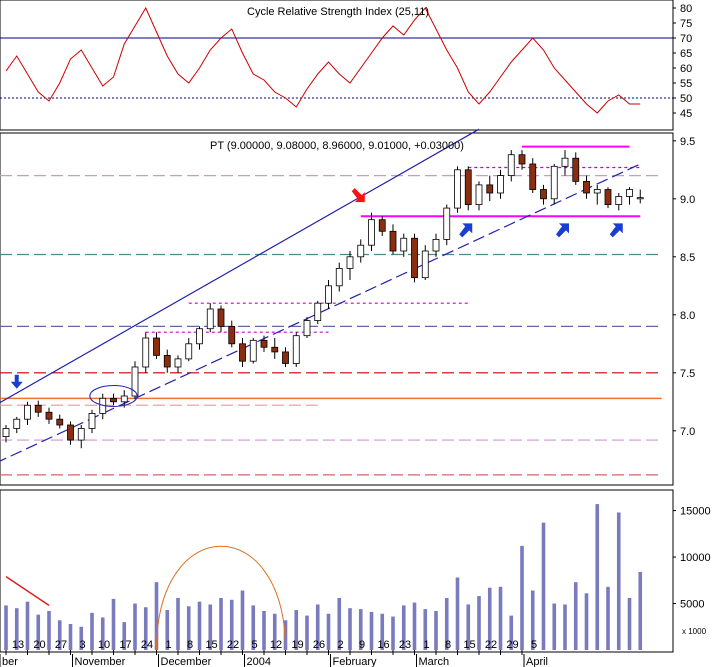 The image size is (723, 667). What do you see at coordinates (340, 645) in the screenshot?
I see `x-tick-label: 2` at bounding box center [340, 645].